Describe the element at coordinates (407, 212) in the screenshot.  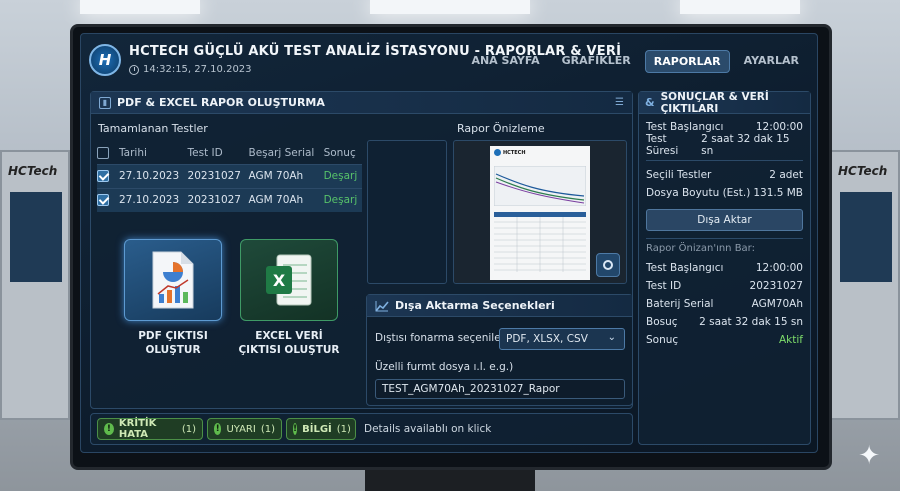
I see `preview-thumb-placeholder` at that location.